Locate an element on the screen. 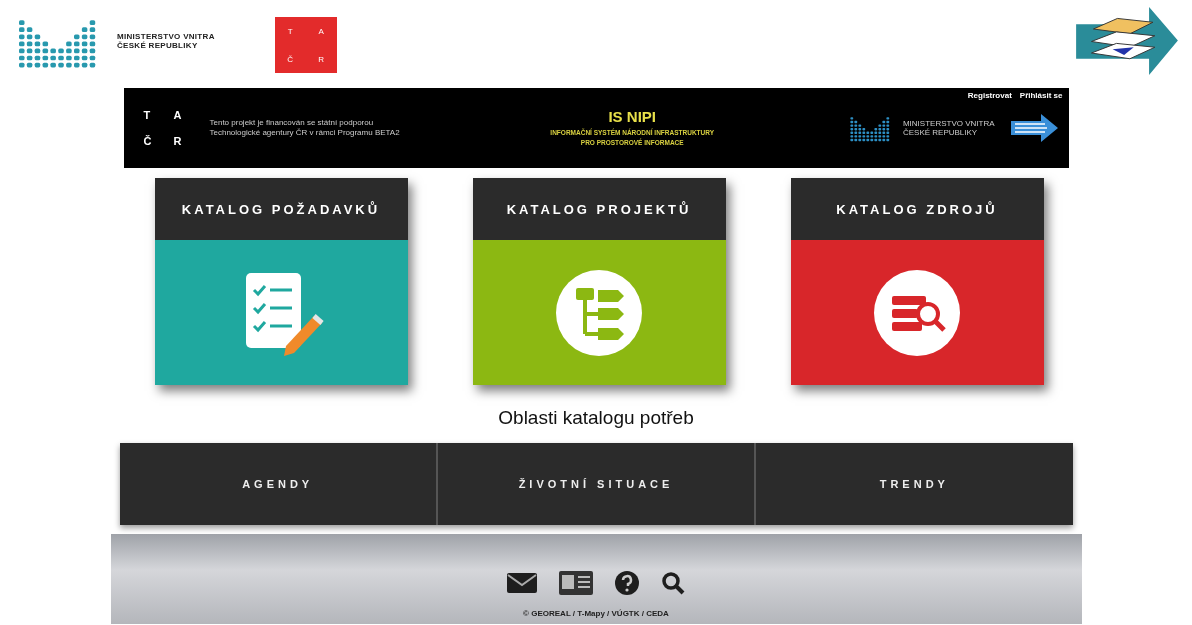  arrow-icon is located at coordinates (1033, 128).